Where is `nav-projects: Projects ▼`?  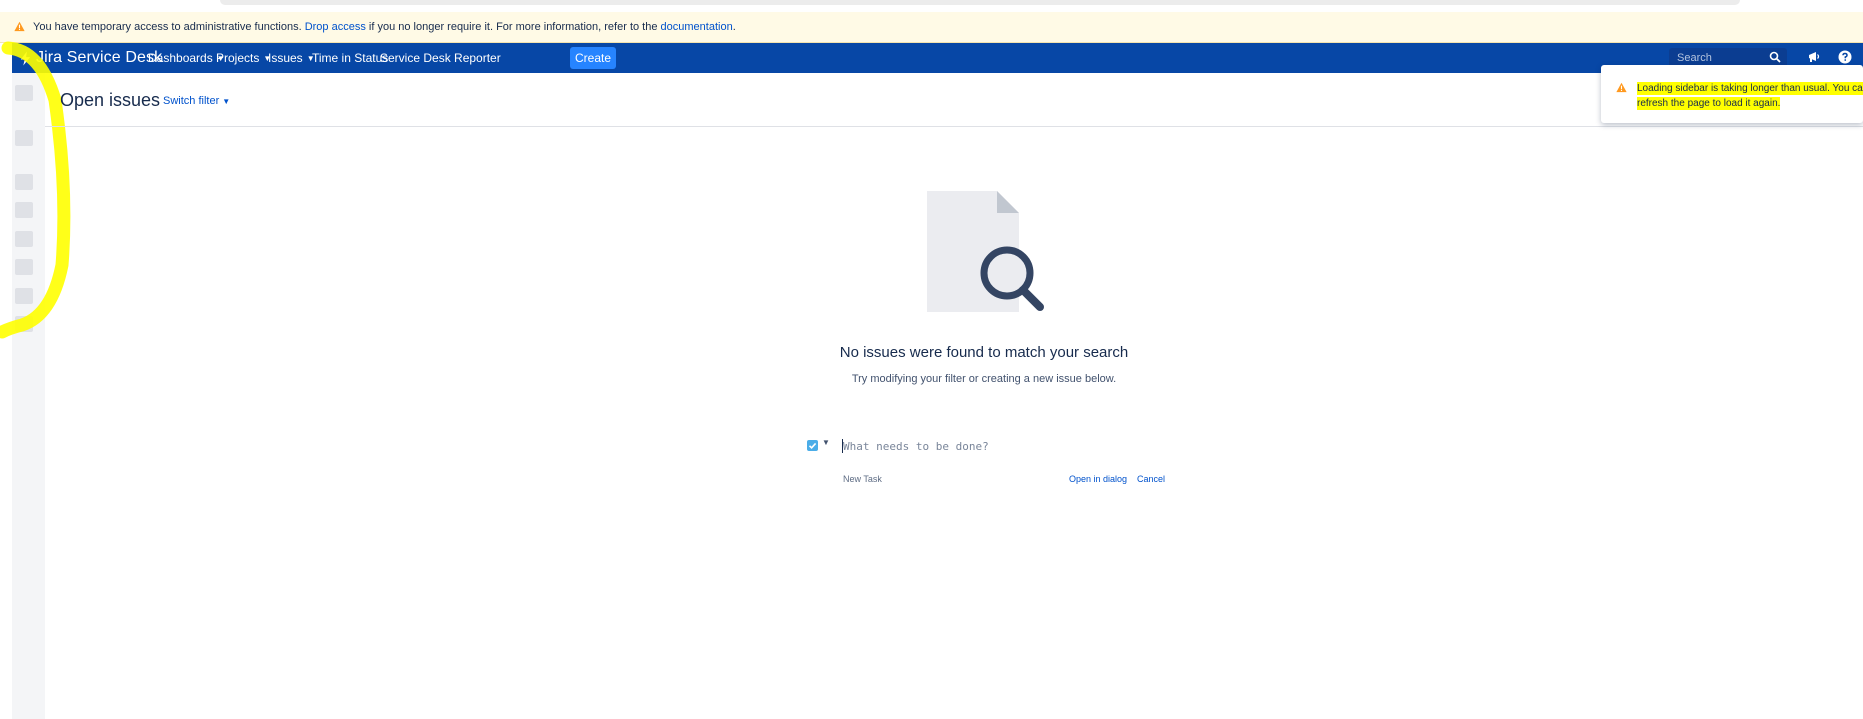
nav-projects: Projects ▼ is located at coordinates (243, 58).